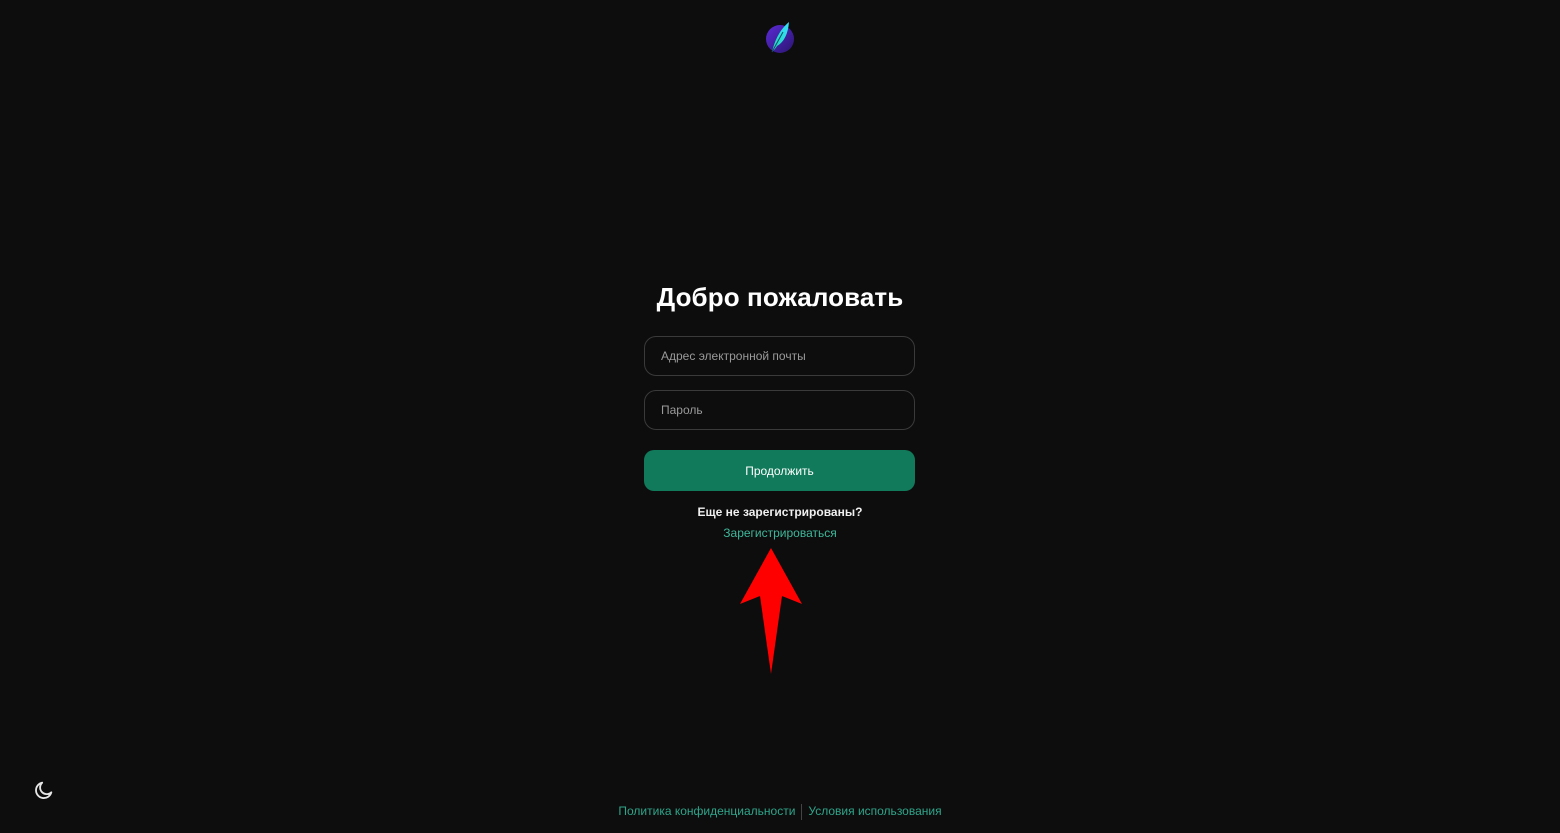 The height and width of the screenshot is (833, 1560). I want to click on not-registered-text: Еще не зарегистрированы?, so click(780, 512).